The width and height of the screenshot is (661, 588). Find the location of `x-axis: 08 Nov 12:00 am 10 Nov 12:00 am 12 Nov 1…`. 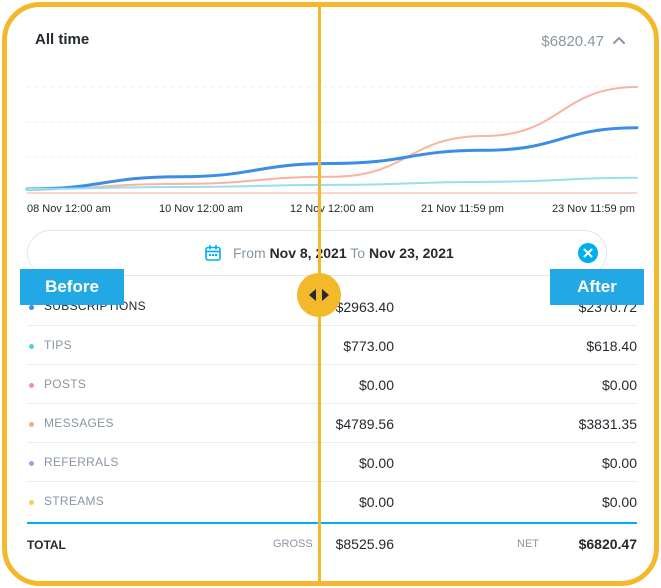

x-axis: 08 Nov 12:00 am 10 Nov 12:00 am 12 Nov 1… is located at coordinates (330, 211).